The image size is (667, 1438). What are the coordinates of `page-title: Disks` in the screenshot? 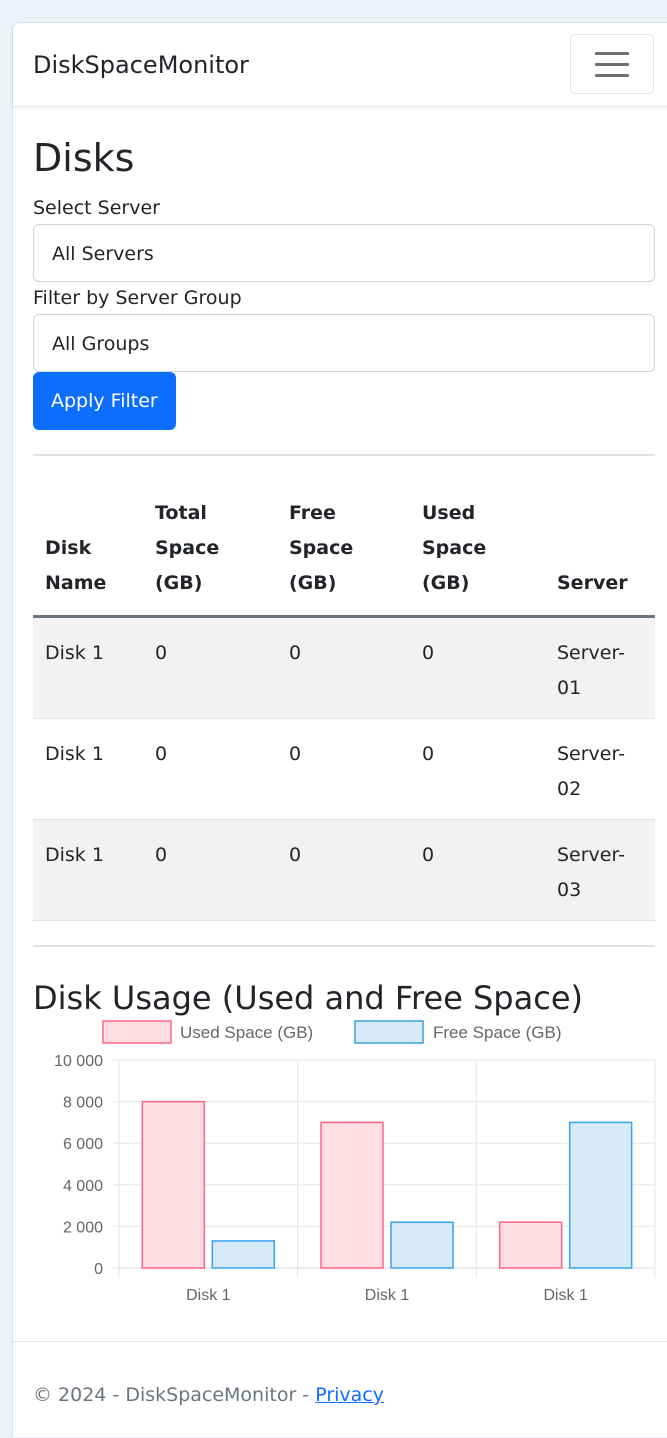 It's located at (84, 158).